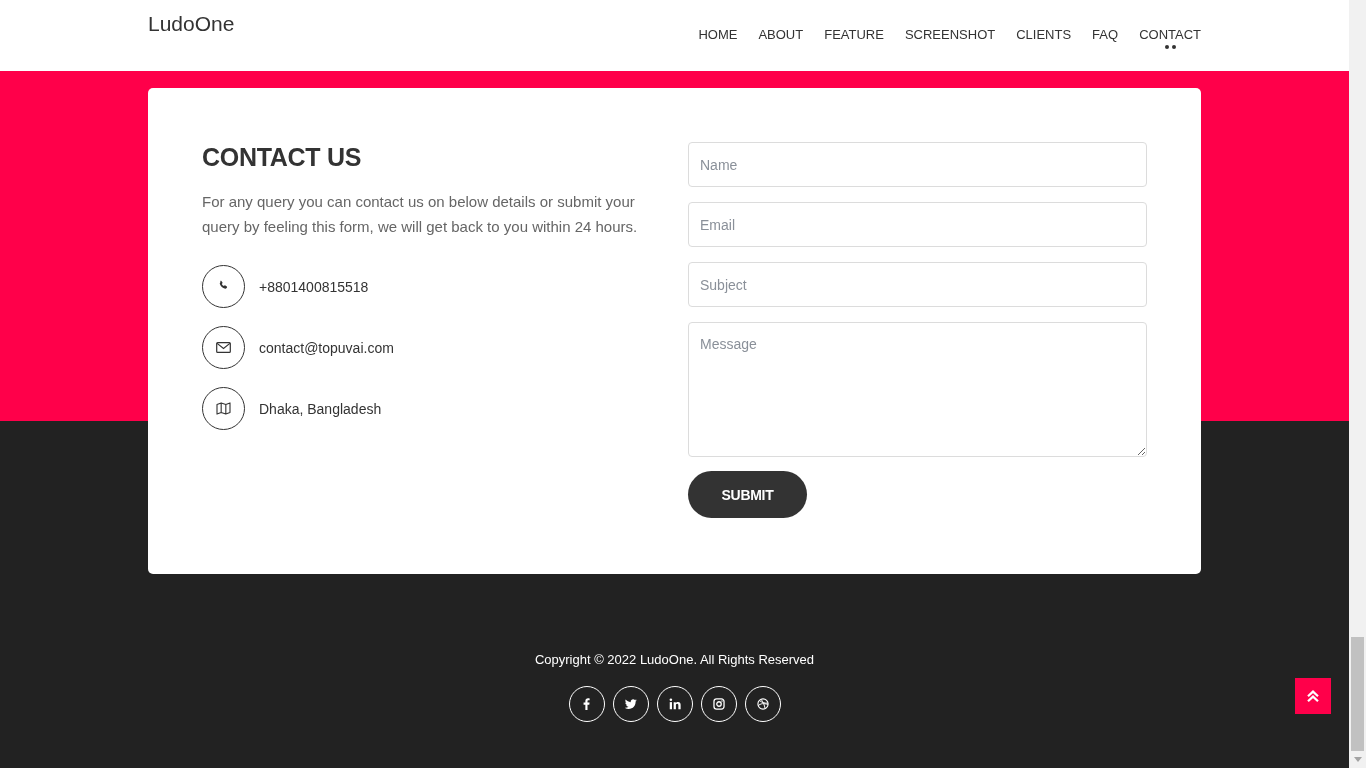 This screenshot has width=1366, height=768. I want to click on input-field: Subject, so click(917, 284).